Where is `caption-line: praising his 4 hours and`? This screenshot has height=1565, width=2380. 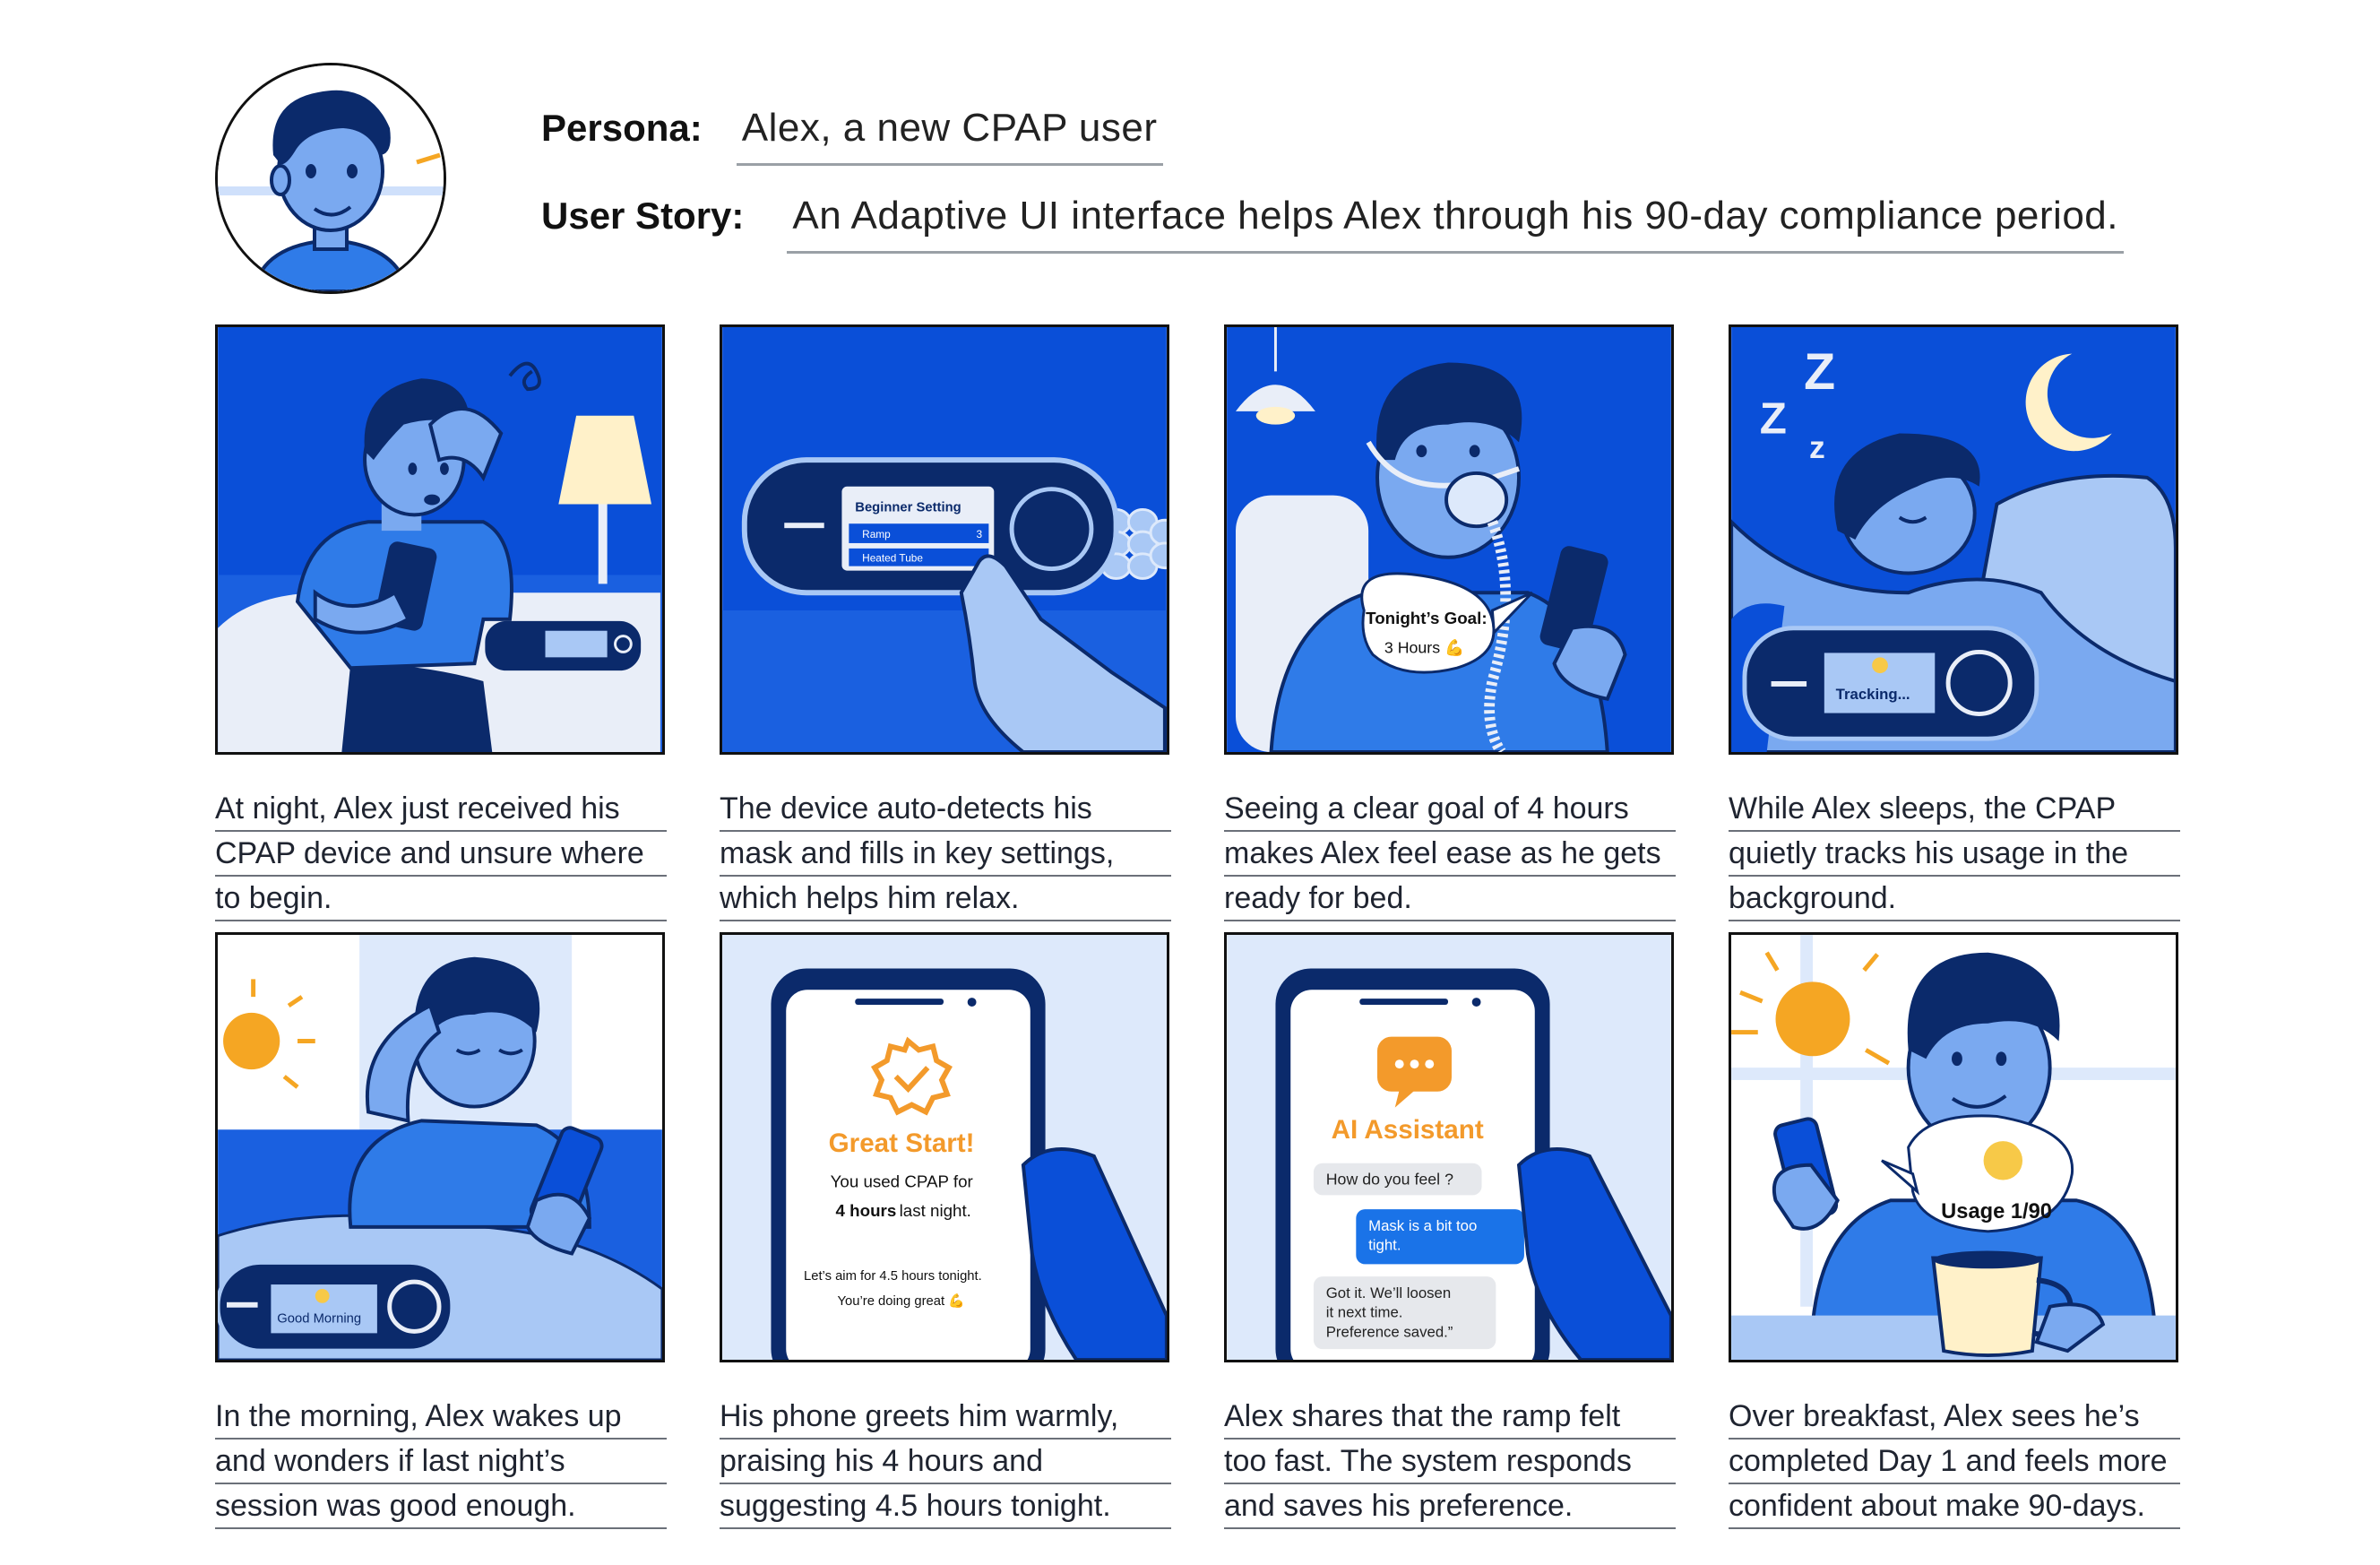 caption-line: praising his 4 hours and is located at coordinates (945, 1462).